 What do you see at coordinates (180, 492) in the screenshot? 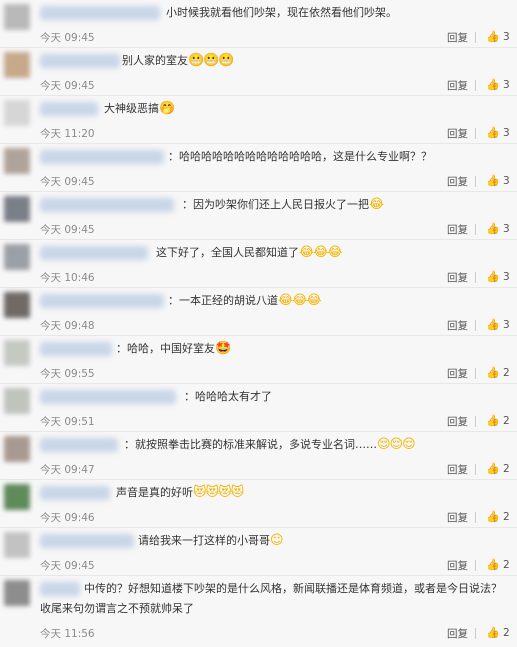
I see `comment-text: 声音是真的好听😻😻😻😻` at bounding box center [180, 492].